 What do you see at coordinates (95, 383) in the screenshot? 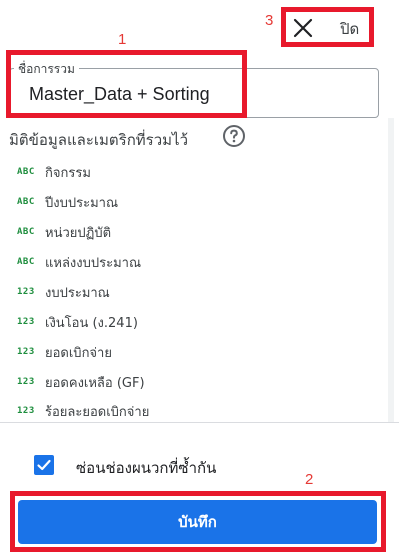
I see `field-name: ยอดคงเหลือ (GF)` at bounding box center [95, 383].